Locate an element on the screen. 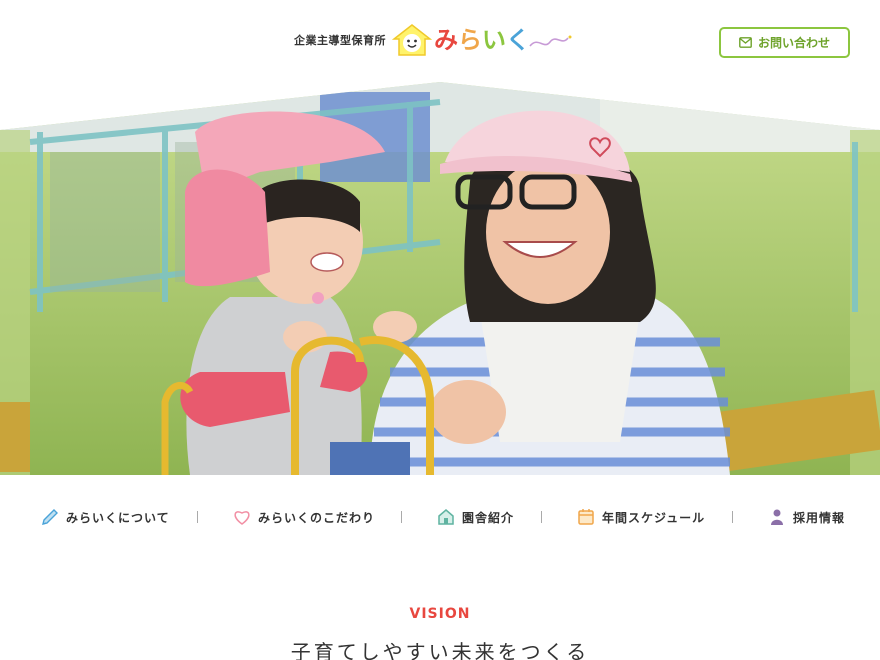  nav-item-commitment: みらいくのこだわり is located at coordinates (303, 517).